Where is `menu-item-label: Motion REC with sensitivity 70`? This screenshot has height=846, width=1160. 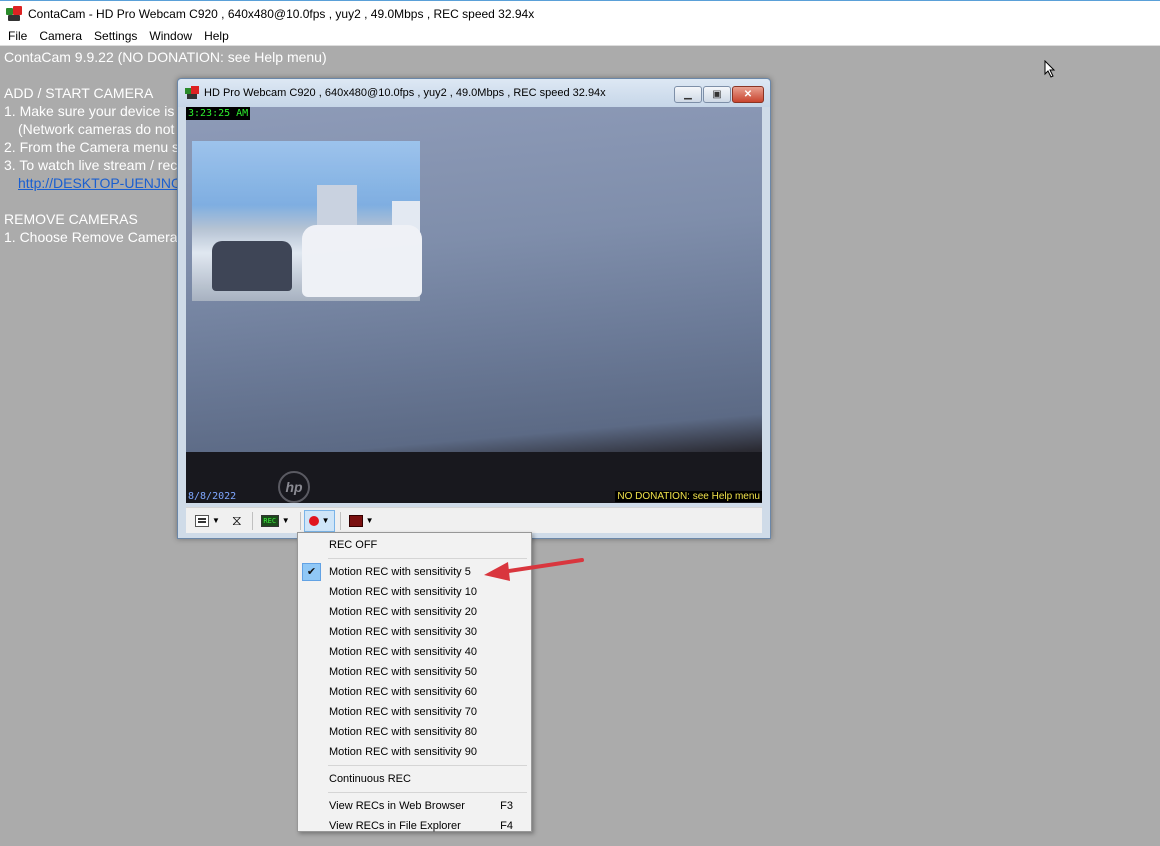 menu-item-label: Motion REC with sensitivity 70 is located at coordinates (403, 712).